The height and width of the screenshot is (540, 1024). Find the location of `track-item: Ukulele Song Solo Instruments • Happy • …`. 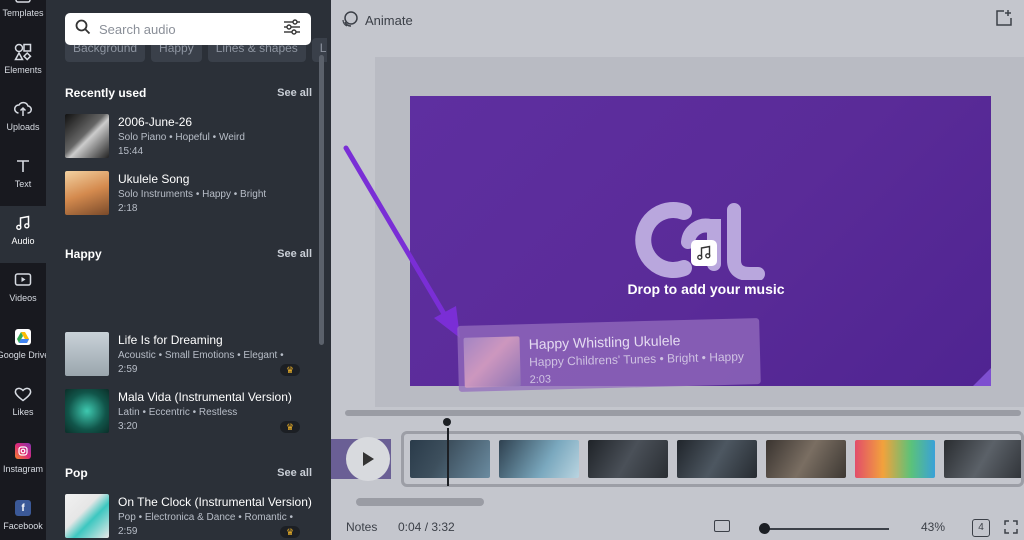

track-item: Ukulele Song Solo Instruments • Happy • … is located at coordinates (187, 194).